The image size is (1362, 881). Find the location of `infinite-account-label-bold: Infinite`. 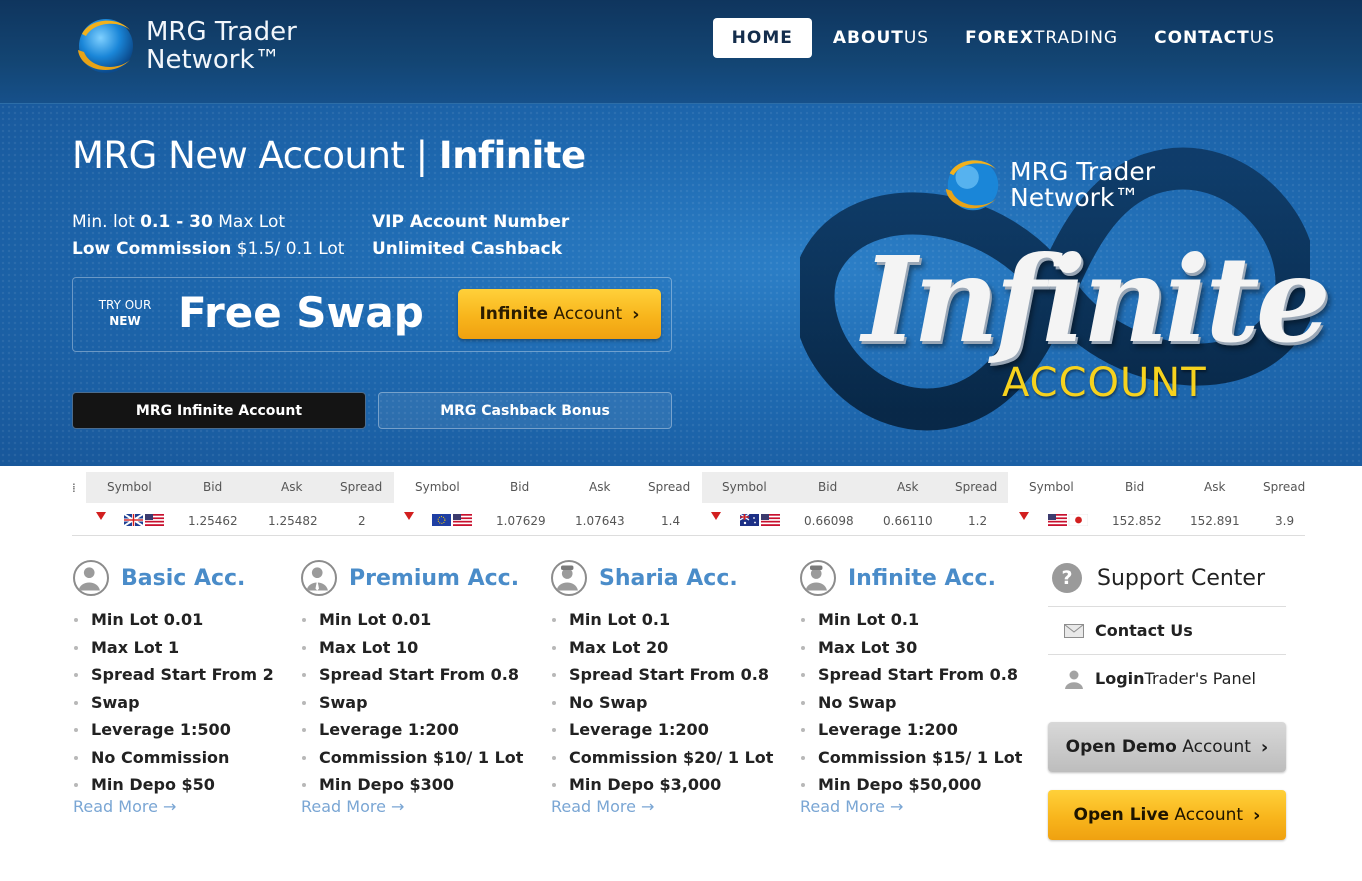

infinite-account-label-bold: Infinite is located at coordinates (514, 314).